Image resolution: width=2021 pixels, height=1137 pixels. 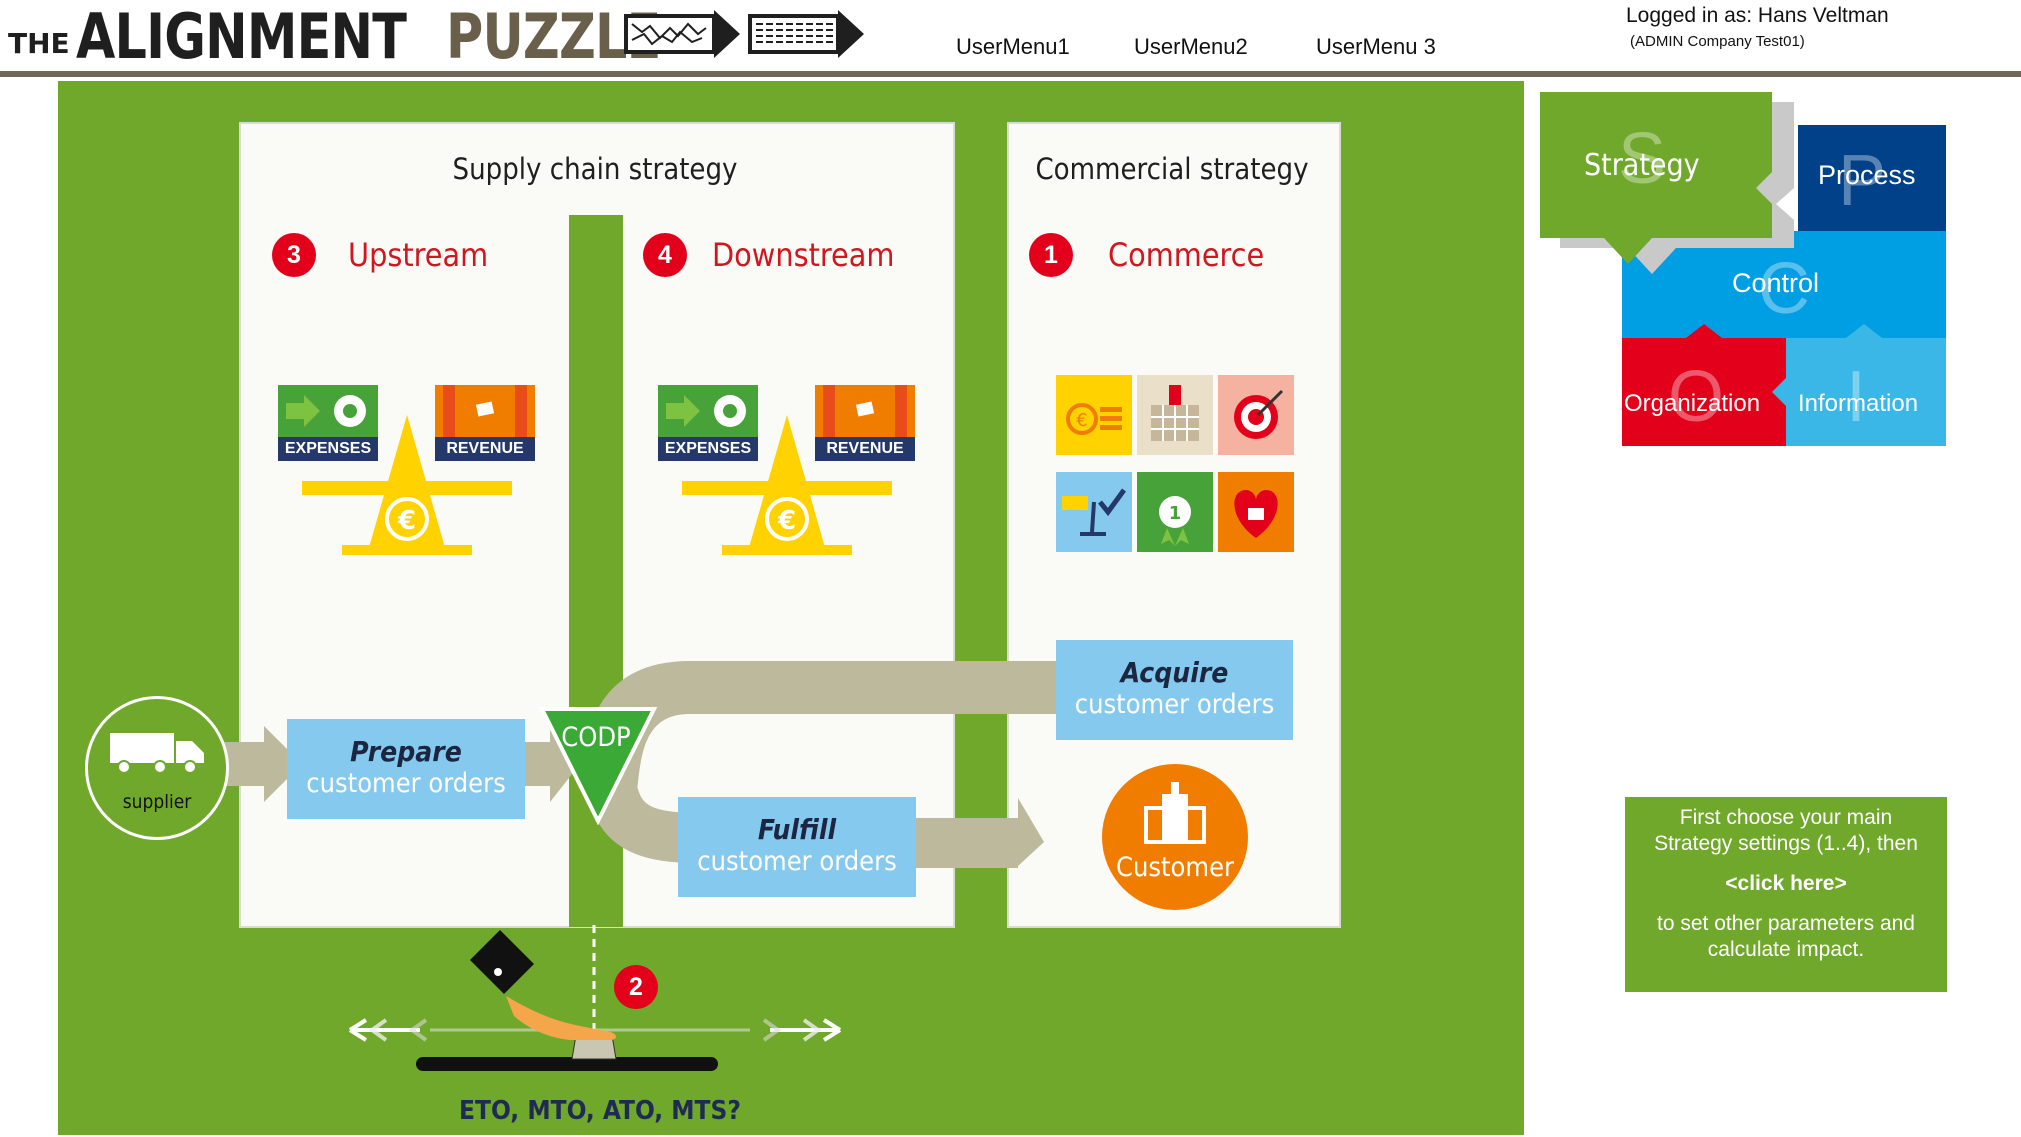 I want to click on click-here-link: <click here>, so click(x=1786, y=884).